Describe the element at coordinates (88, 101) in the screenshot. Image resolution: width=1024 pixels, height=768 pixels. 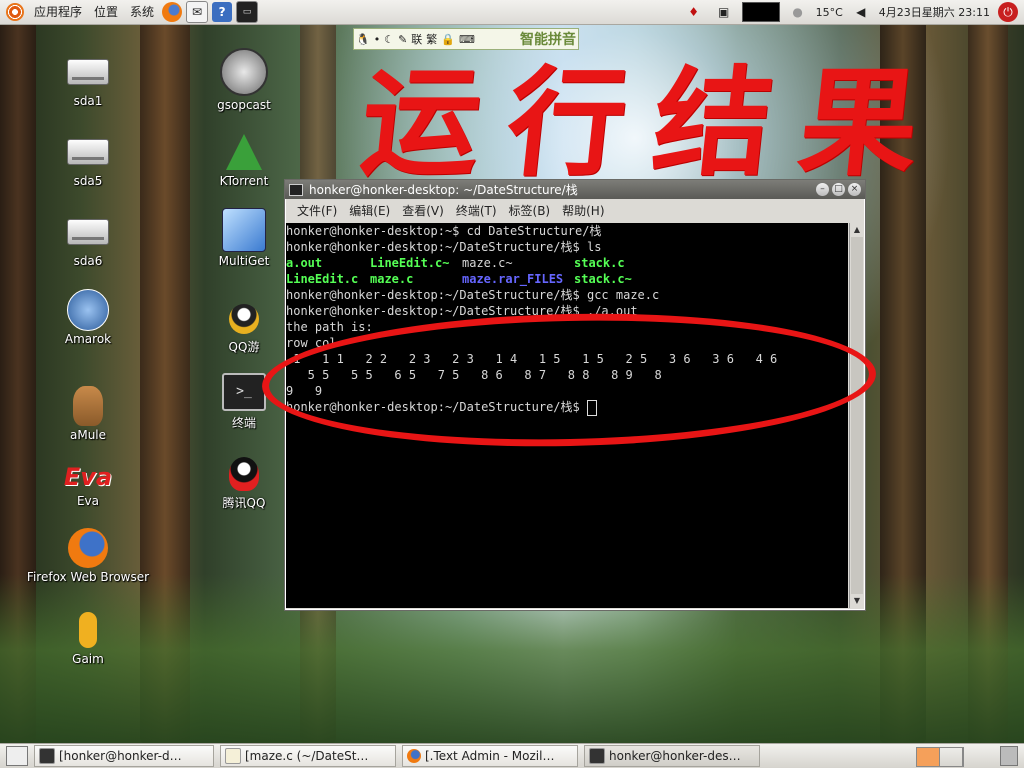
I see `desktop-icon-label: sda1` at that location.